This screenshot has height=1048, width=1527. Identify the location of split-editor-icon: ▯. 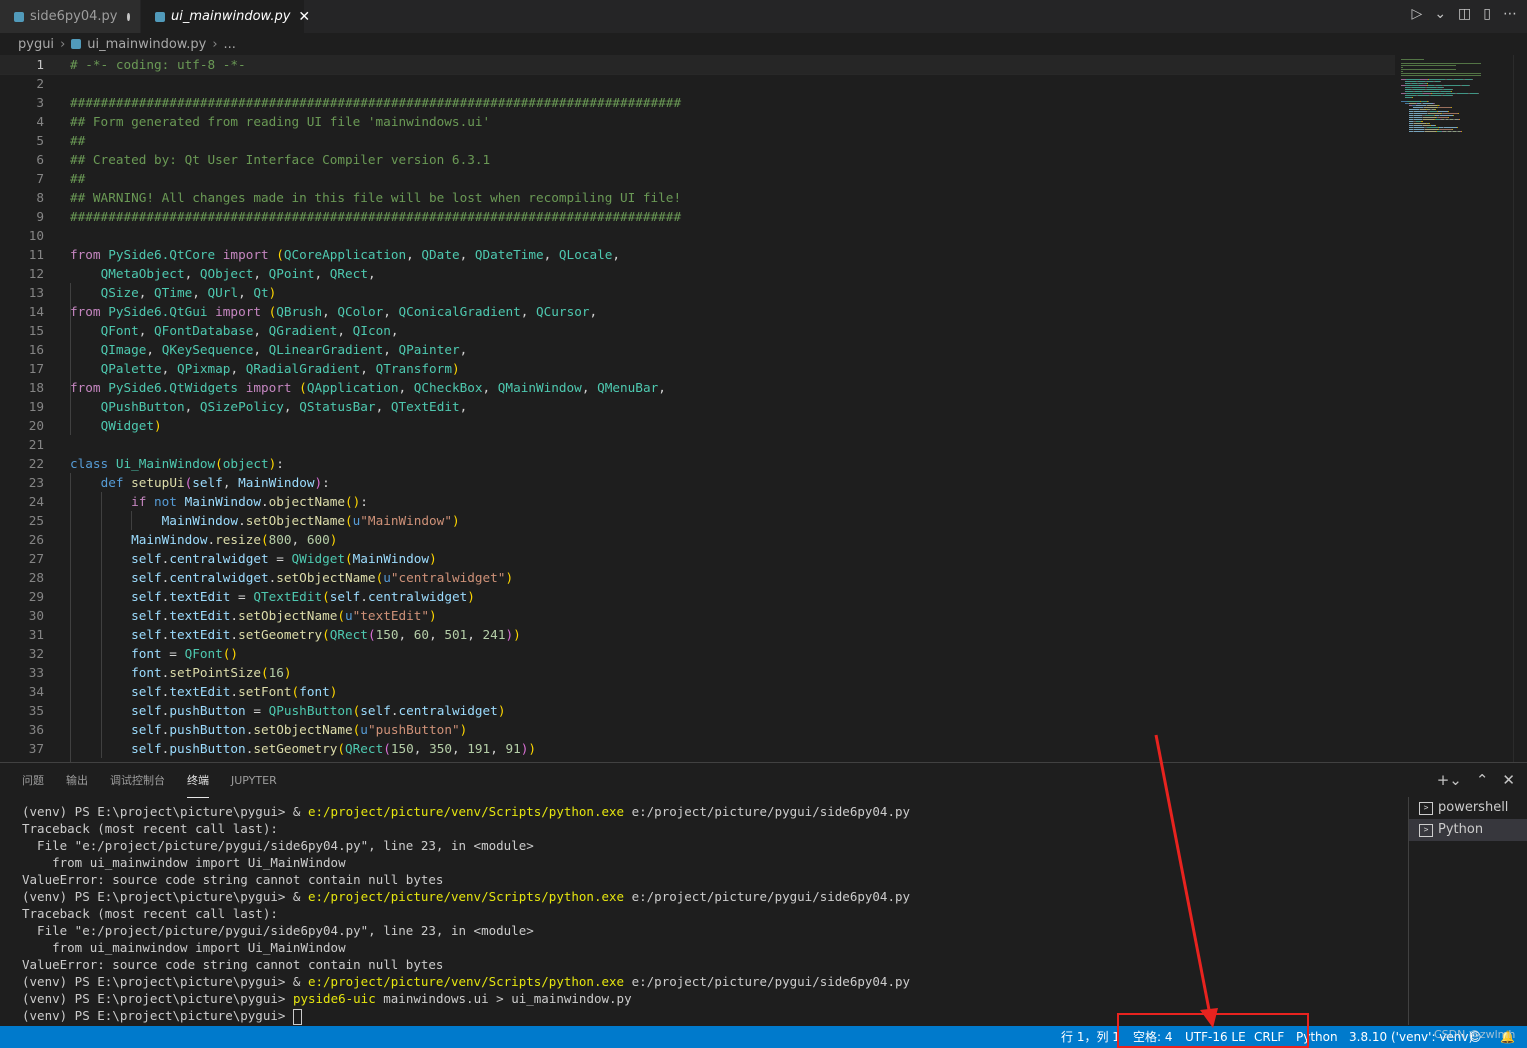
(1487, 14).